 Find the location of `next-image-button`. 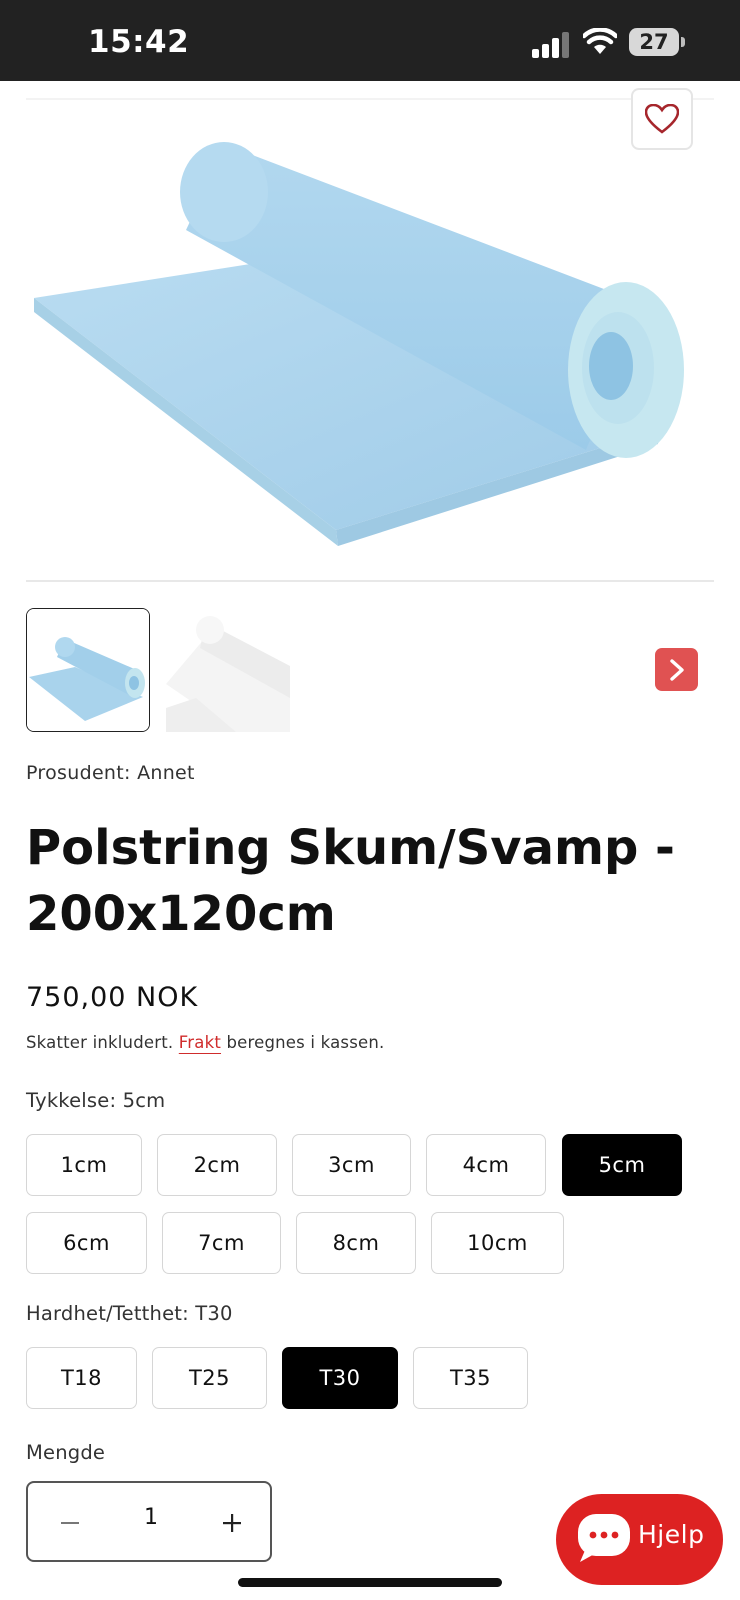

next-image-button is located at coordinates (676, 669).